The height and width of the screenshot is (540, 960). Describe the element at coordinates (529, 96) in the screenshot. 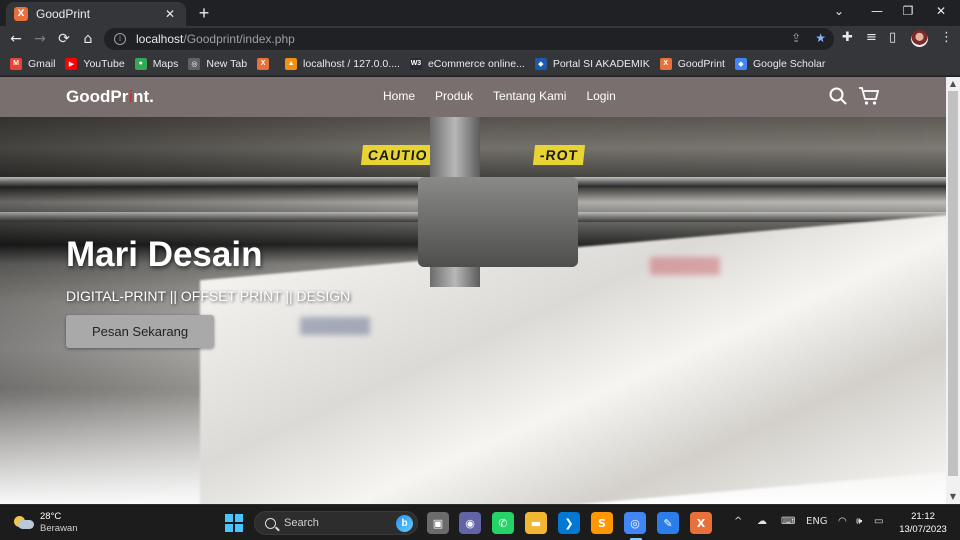

I see `menu-tentang-kami-link: Tentang Kami` at that location.